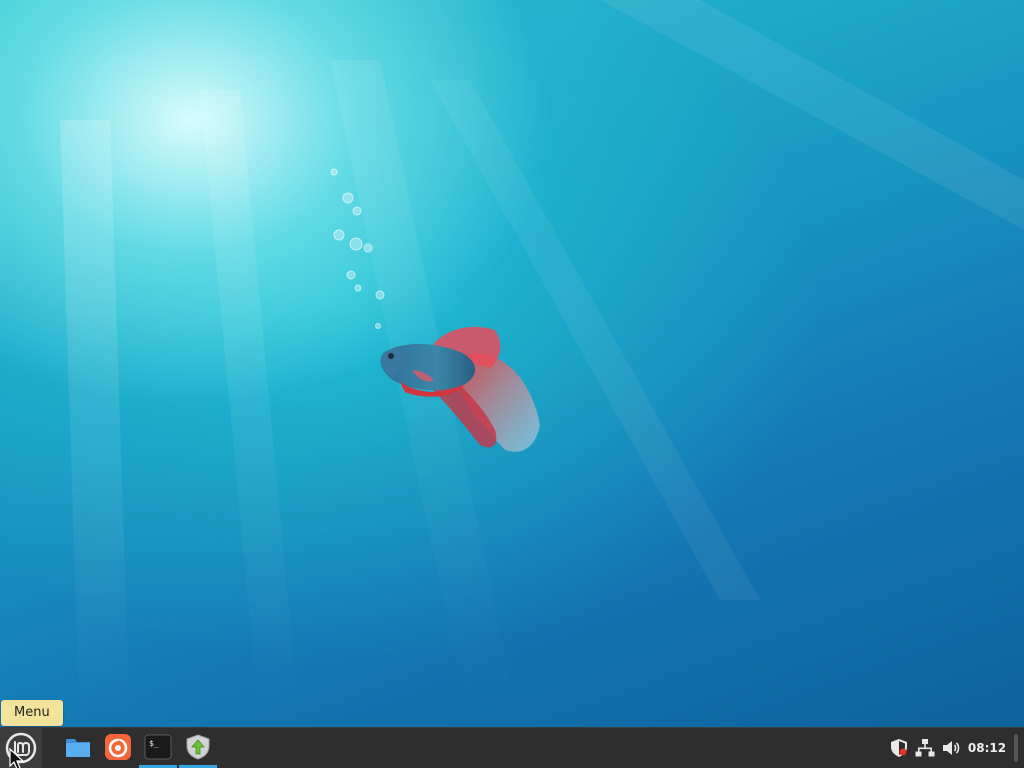 Image resolution: width=1024 pixels, height=768 pixels. I want to click on firefox-launcher, so click(118, 748).